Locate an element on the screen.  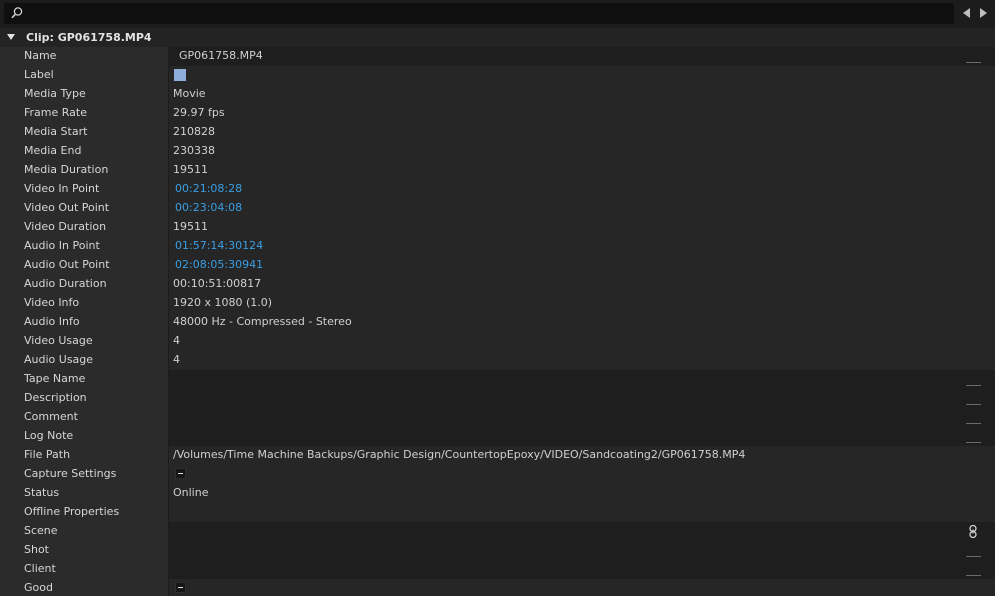
property-label: Audio Info is located at coordinates (84, 322).